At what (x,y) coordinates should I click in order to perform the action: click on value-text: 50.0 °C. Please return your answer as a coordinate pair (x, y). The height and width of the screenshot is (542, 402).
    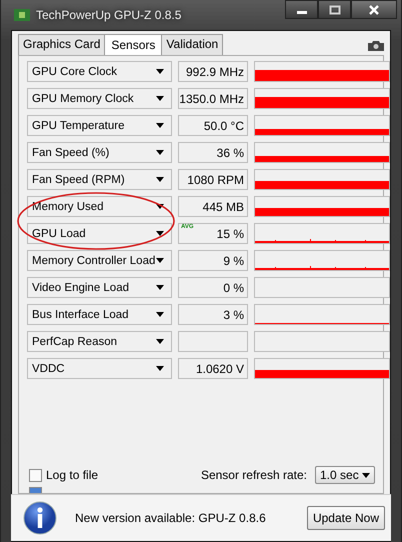
    Looking at the image, I should click on (224, 125).